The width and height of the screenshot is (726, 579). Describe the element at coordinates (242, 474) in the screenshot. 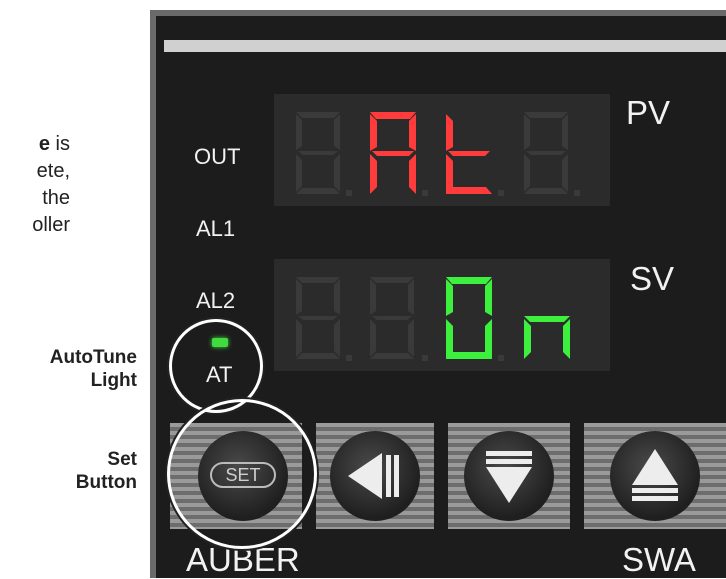

I see `set-button-highlight-outline` at that location.